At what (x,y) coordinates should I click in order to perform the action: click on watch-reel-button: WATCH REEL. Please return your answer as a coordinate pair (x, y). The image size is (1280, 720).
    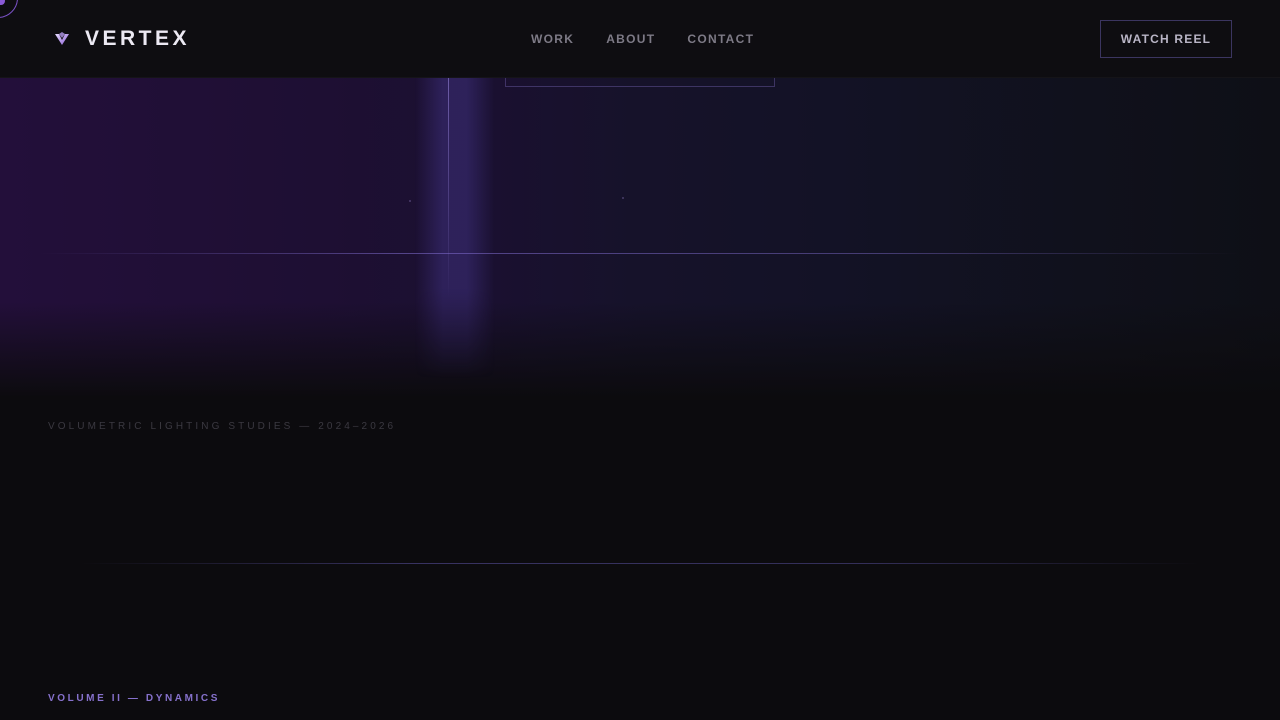
    Looking at the image, I should click on (1166, 39).